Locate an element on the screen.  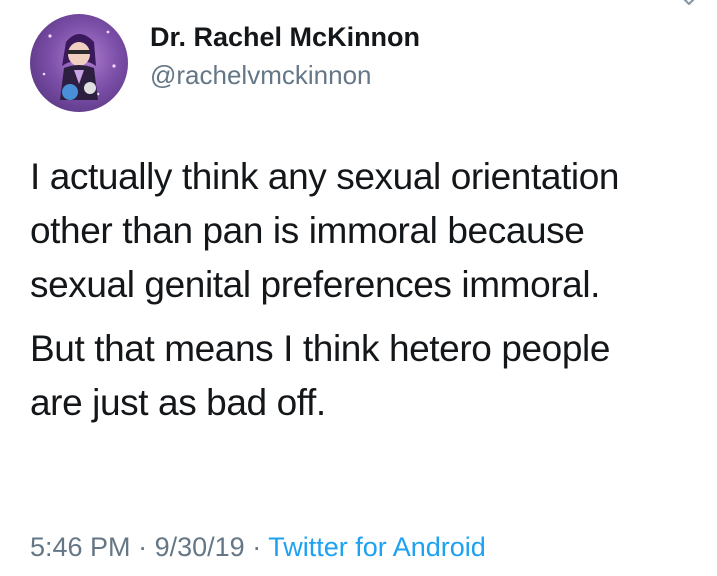
tweet-source-link: Twitter for Android is located at coordinates (377, 547).